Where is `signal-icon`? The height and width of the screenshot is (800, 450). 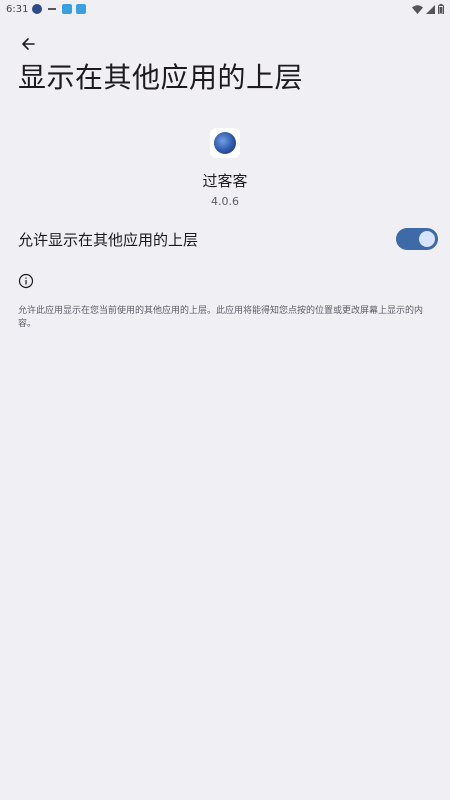
signal-icon is located at coordinates (430, 9).